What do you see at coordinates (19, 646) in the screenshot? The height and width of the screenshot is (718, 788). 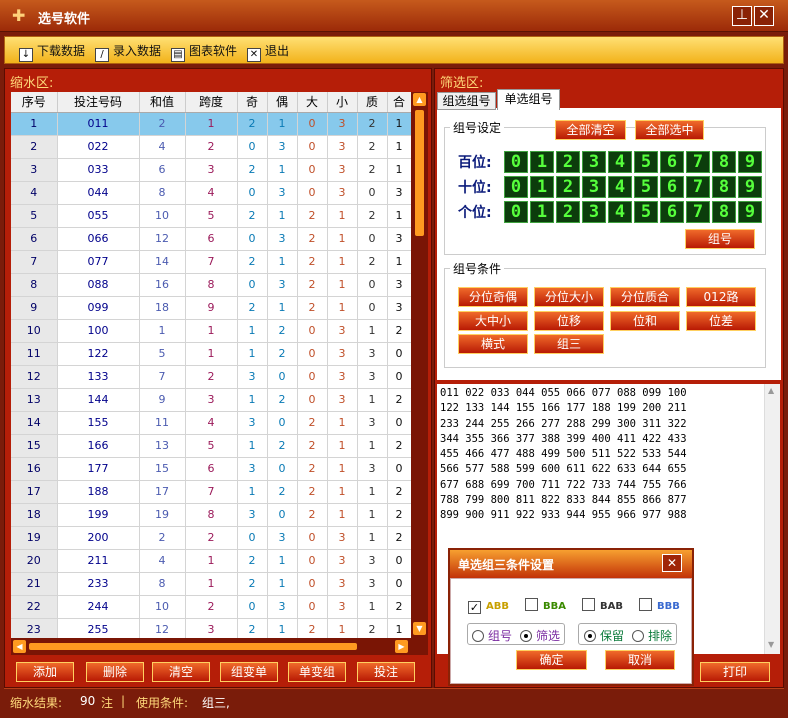 I see `scroll-left-icon: ◀` at bounding box center [19, 646].